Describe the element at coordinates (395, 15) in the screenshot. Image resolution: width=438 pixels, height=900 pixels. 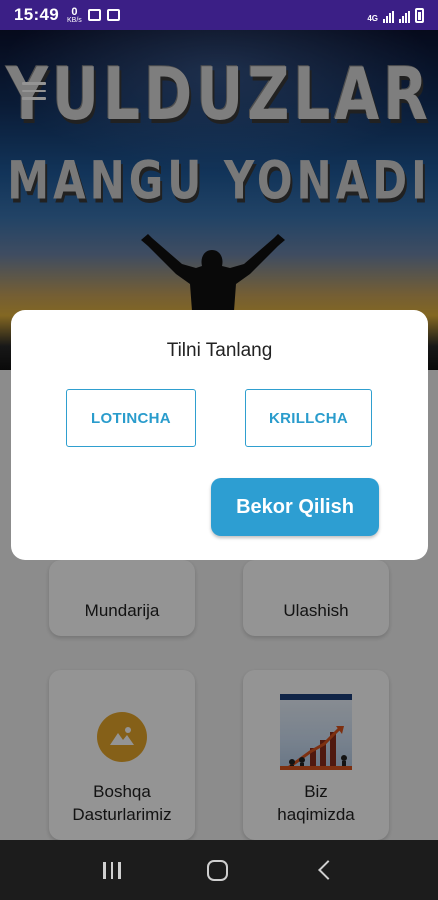
I see `status-right-icons: 4G` at that location.